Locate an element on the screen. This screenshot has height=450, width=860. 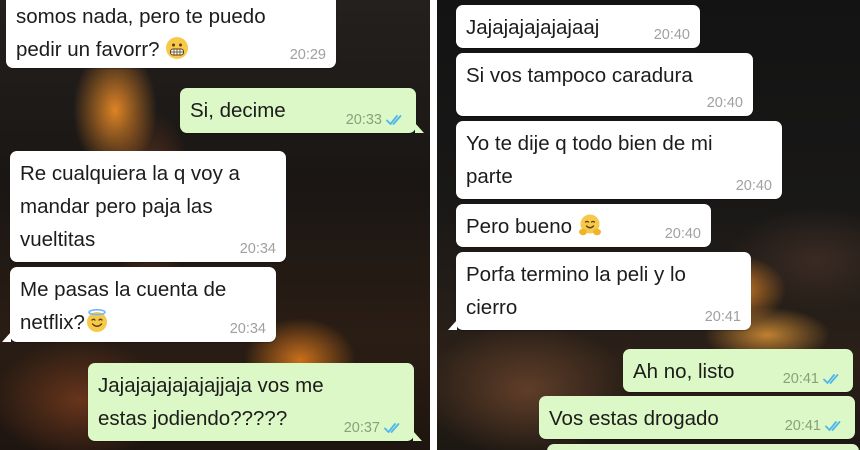
message-bubble-outgoing-partial is located at coordinates (703, 447).